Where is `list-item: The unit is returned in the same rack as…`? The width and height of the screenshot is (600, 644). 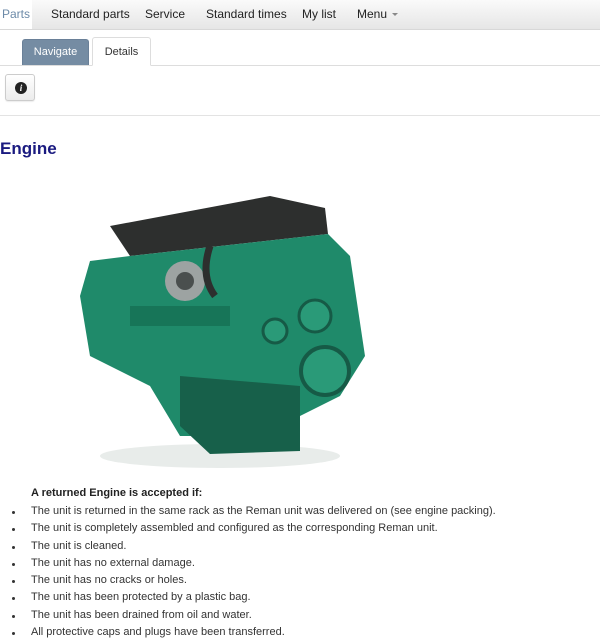
list-item: The unit is returned in the same rack as… is located at coordinates (254, 511).